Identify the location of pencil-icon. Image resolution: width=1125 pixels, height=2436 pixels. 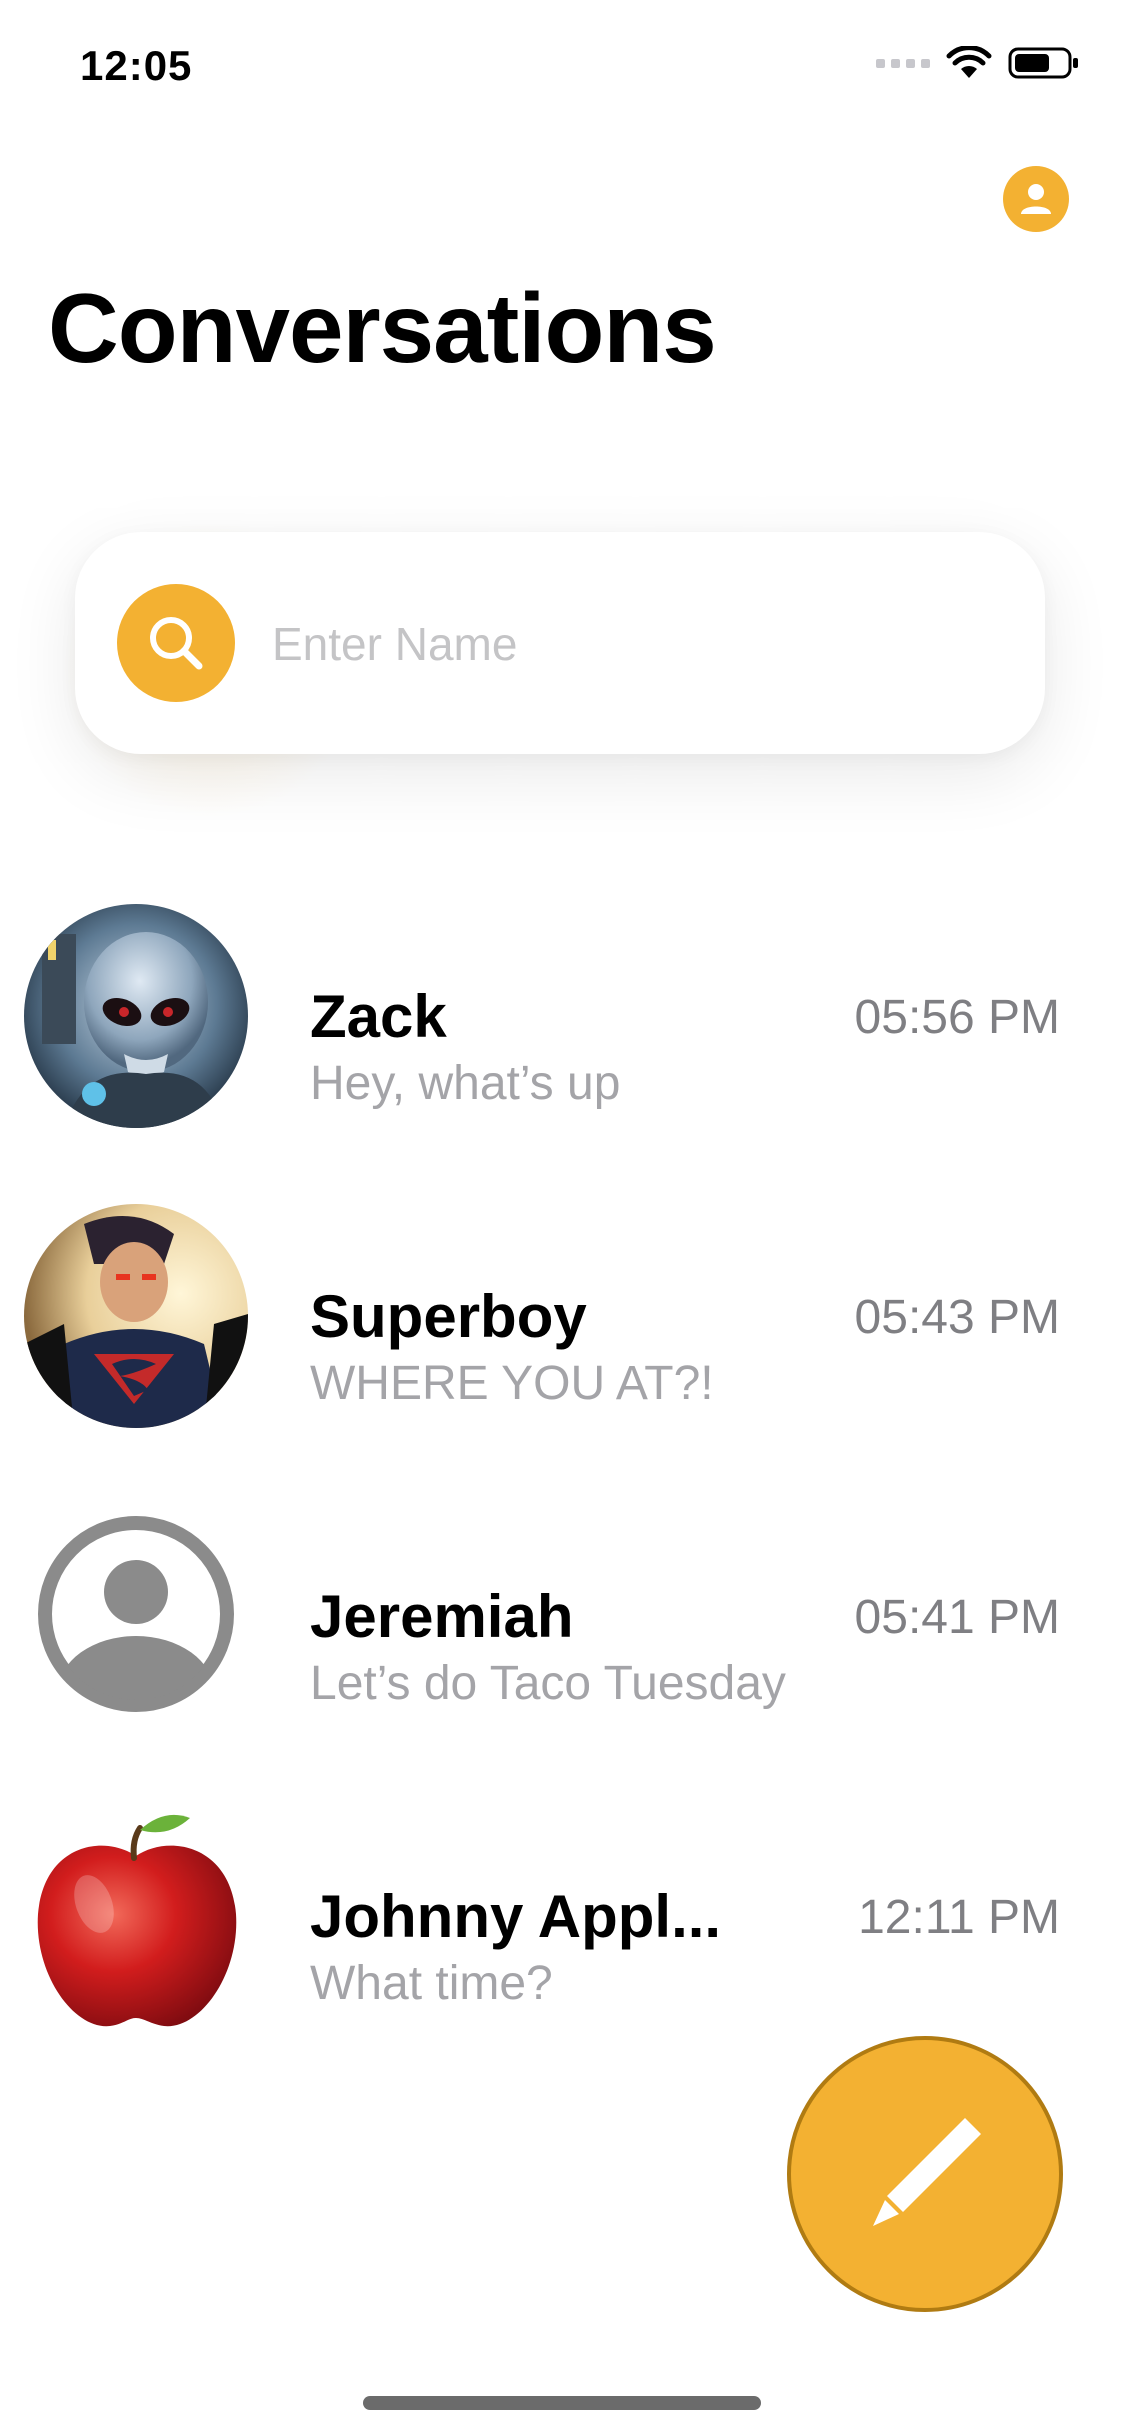
(927, 2172).